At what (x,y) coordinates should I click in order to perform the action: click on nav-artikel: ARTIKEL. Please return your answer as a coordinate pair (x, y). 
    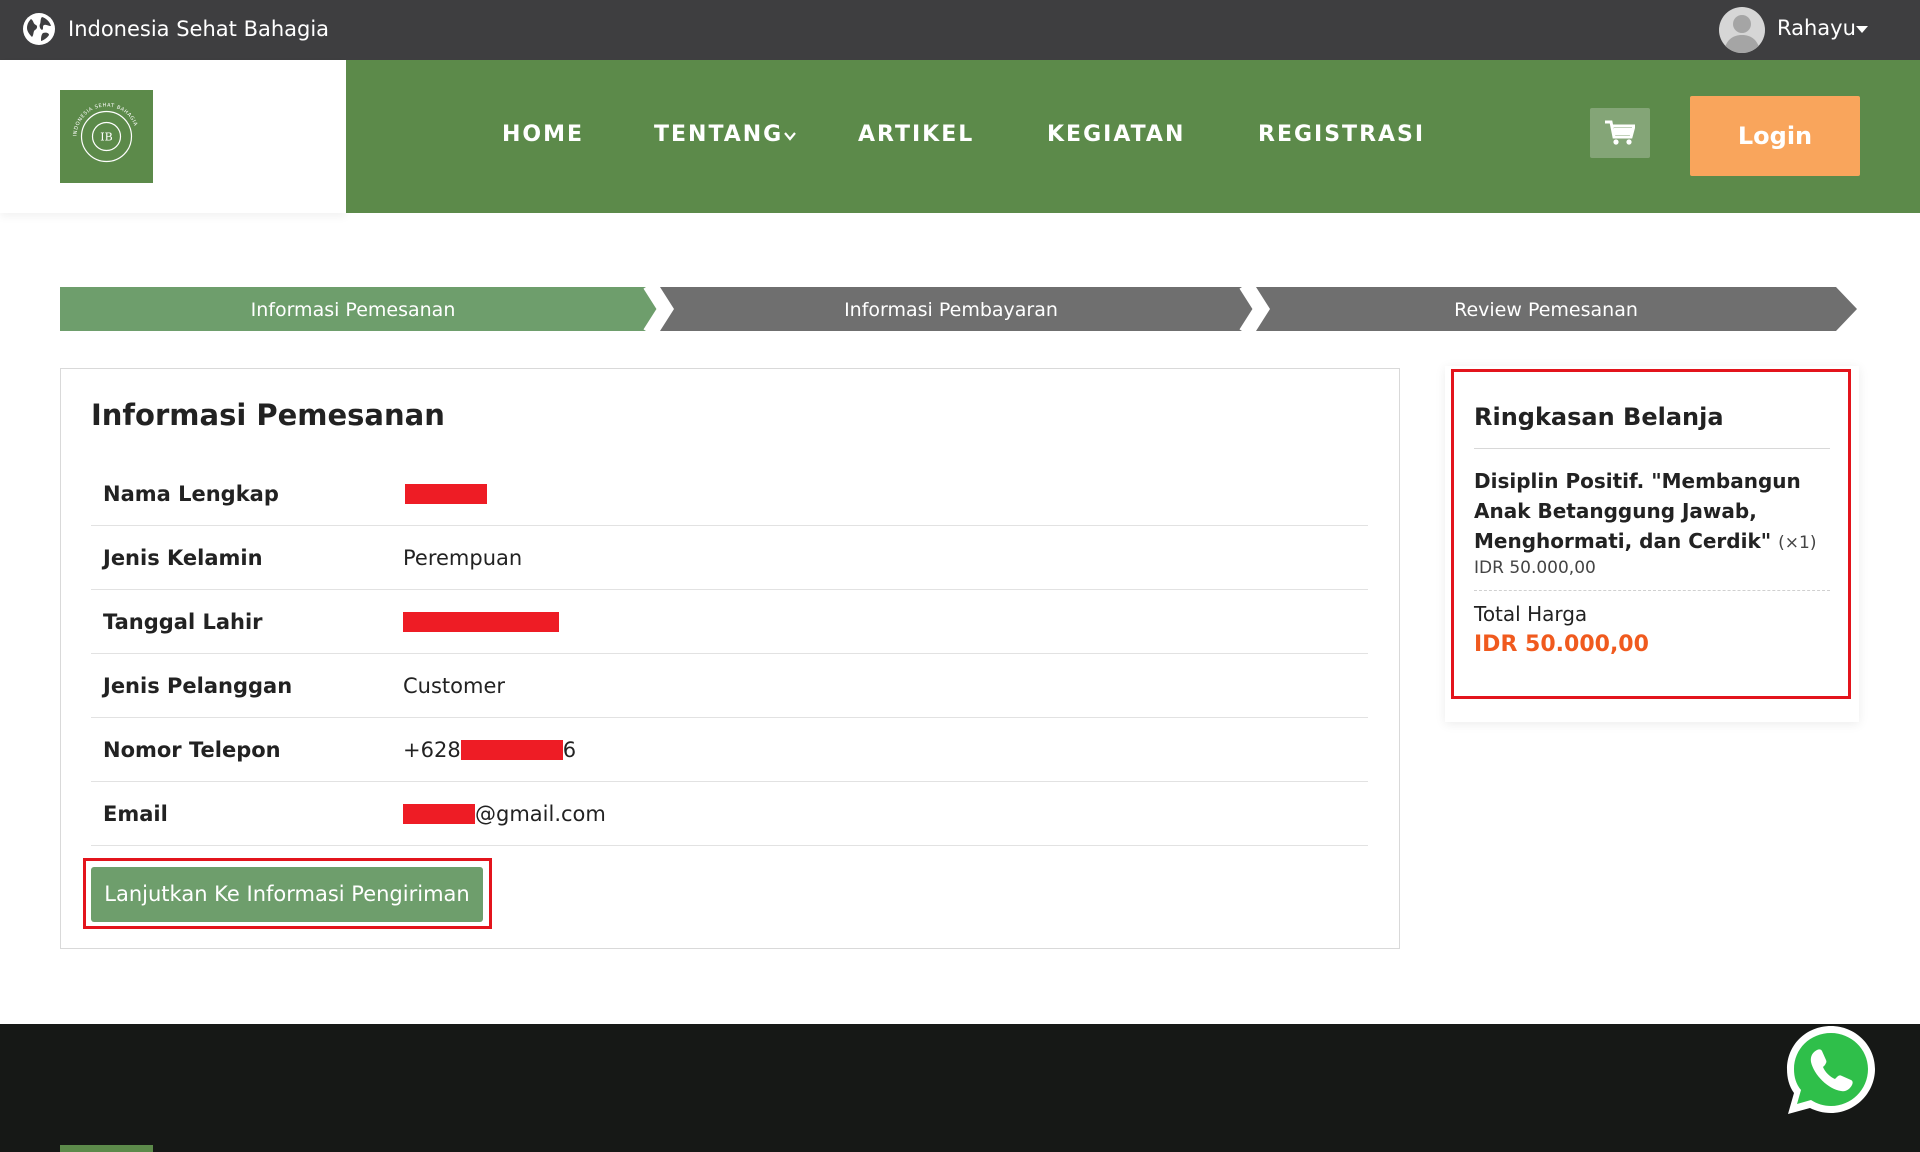
    Looking at the image, I should click on (916, 134).